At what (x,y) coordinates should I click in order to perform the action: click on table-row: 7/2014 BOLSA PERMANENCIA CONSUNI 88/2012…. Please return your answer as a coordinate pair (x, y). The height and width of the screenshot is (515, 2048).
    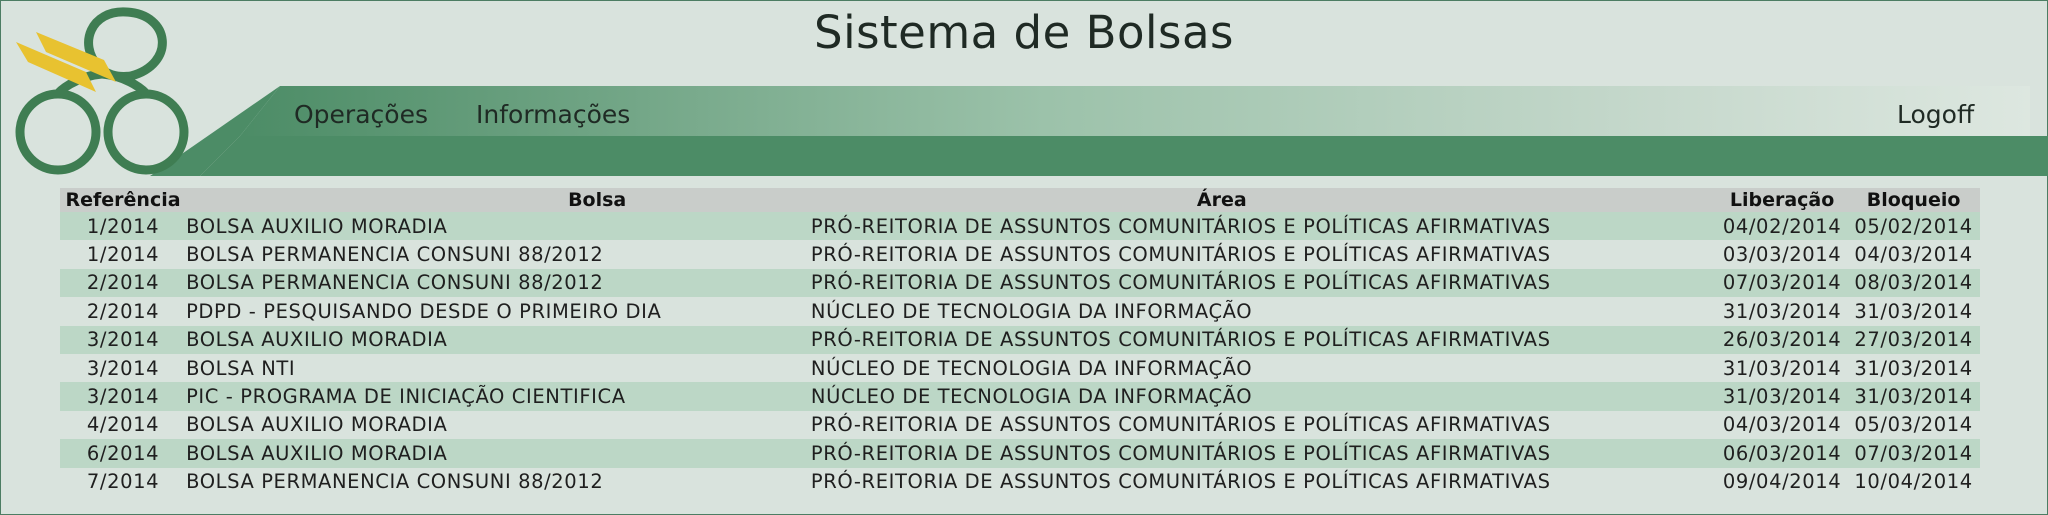
    Looking at the image, I should click on (1020, 481).